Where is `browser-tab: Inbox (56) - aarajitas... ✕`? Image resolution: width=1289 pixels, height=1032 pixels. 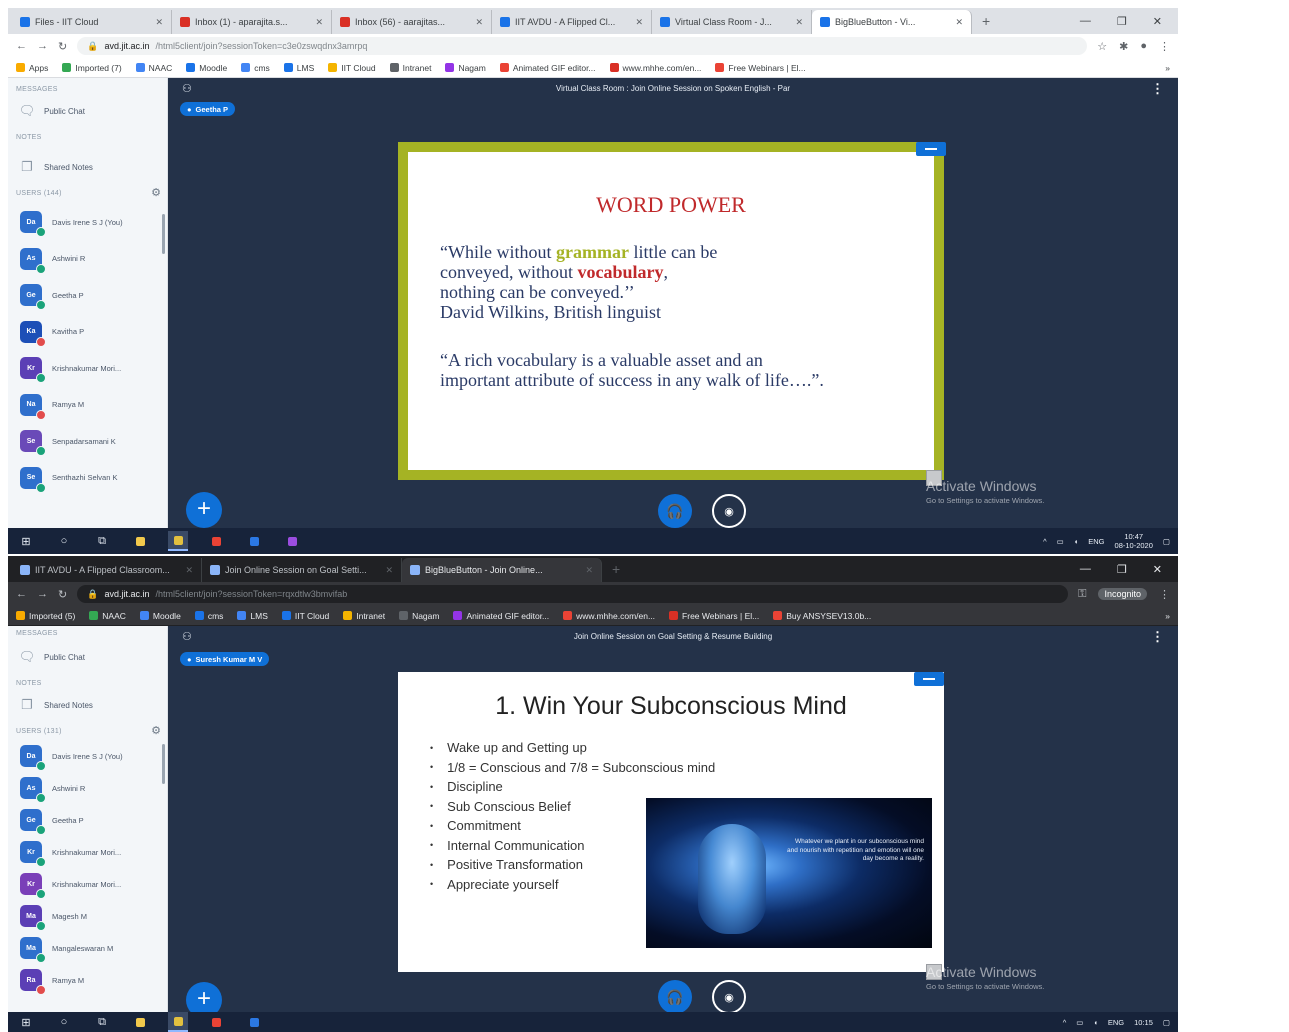 browser-tab: Inbox (56) - aarajitas... ✕ is located at coordinates (412, 22).